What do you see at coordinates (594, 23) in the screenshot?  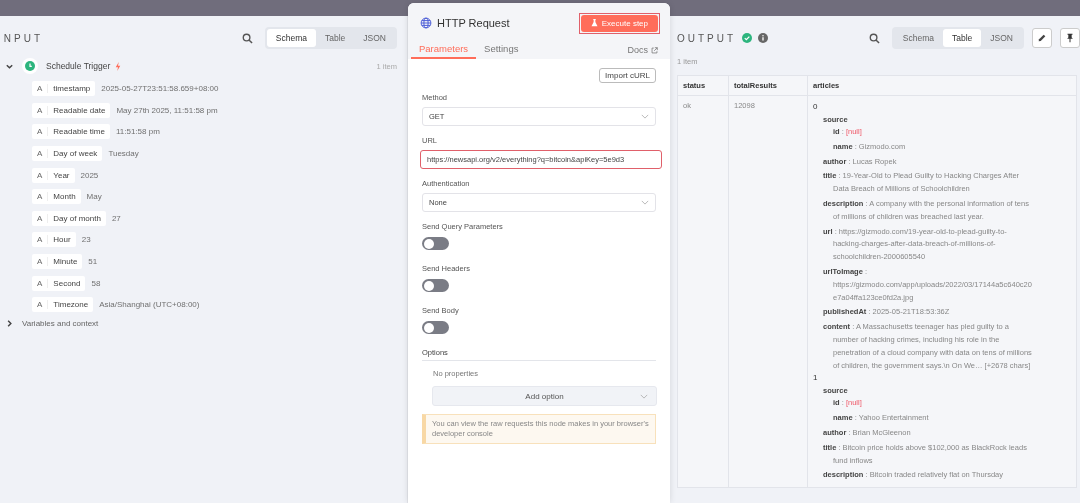 I see `flask-icon` at bounding box center [594, 23].